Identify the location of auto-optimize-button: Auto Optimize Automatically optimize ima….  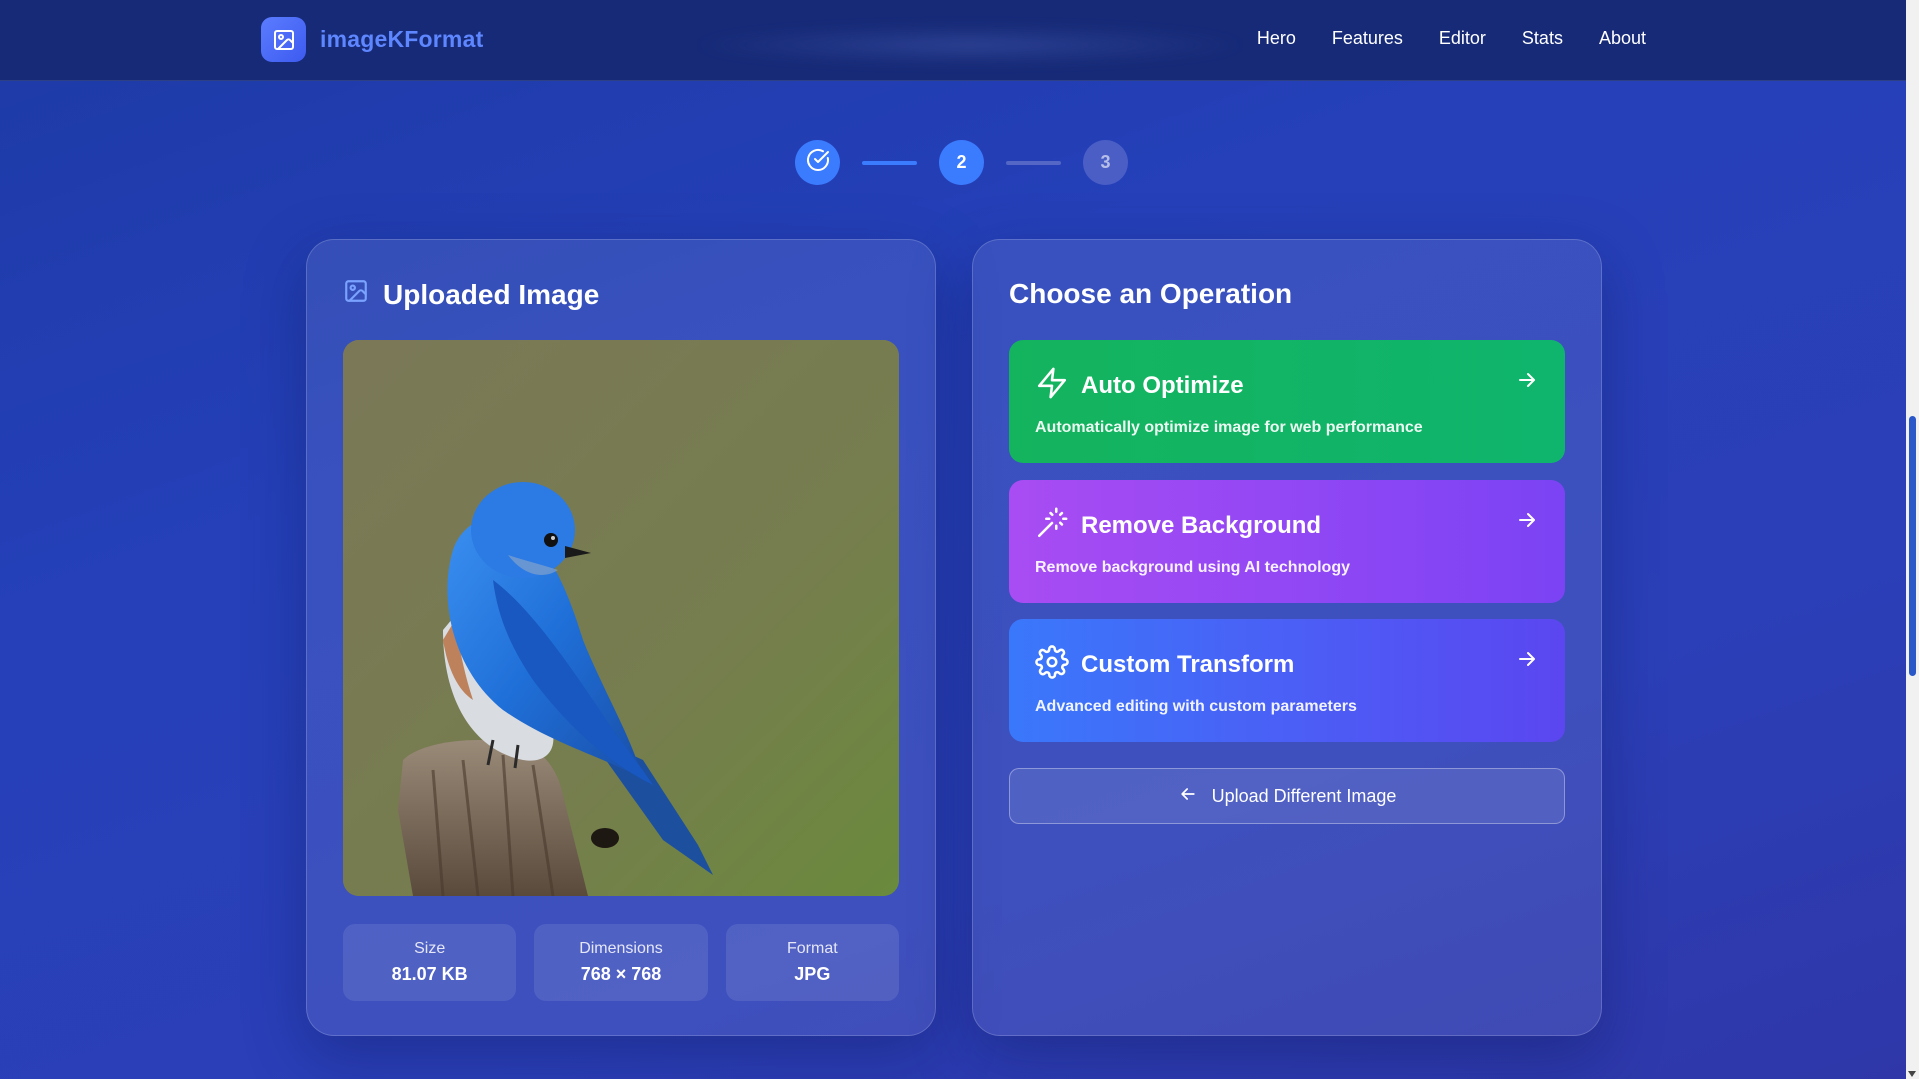
(1287, 401).